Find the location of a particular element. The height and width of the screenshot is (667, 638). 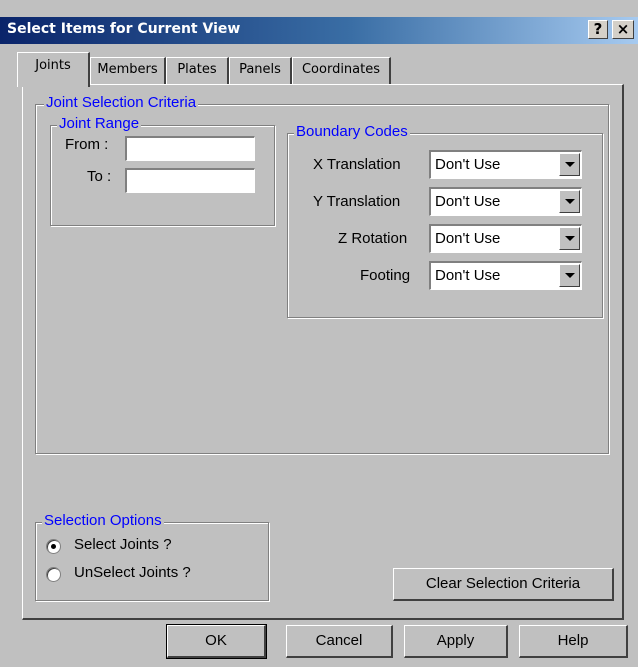

boundary-codes-legend: Boundary Codes is located at coordinates (352, 131).